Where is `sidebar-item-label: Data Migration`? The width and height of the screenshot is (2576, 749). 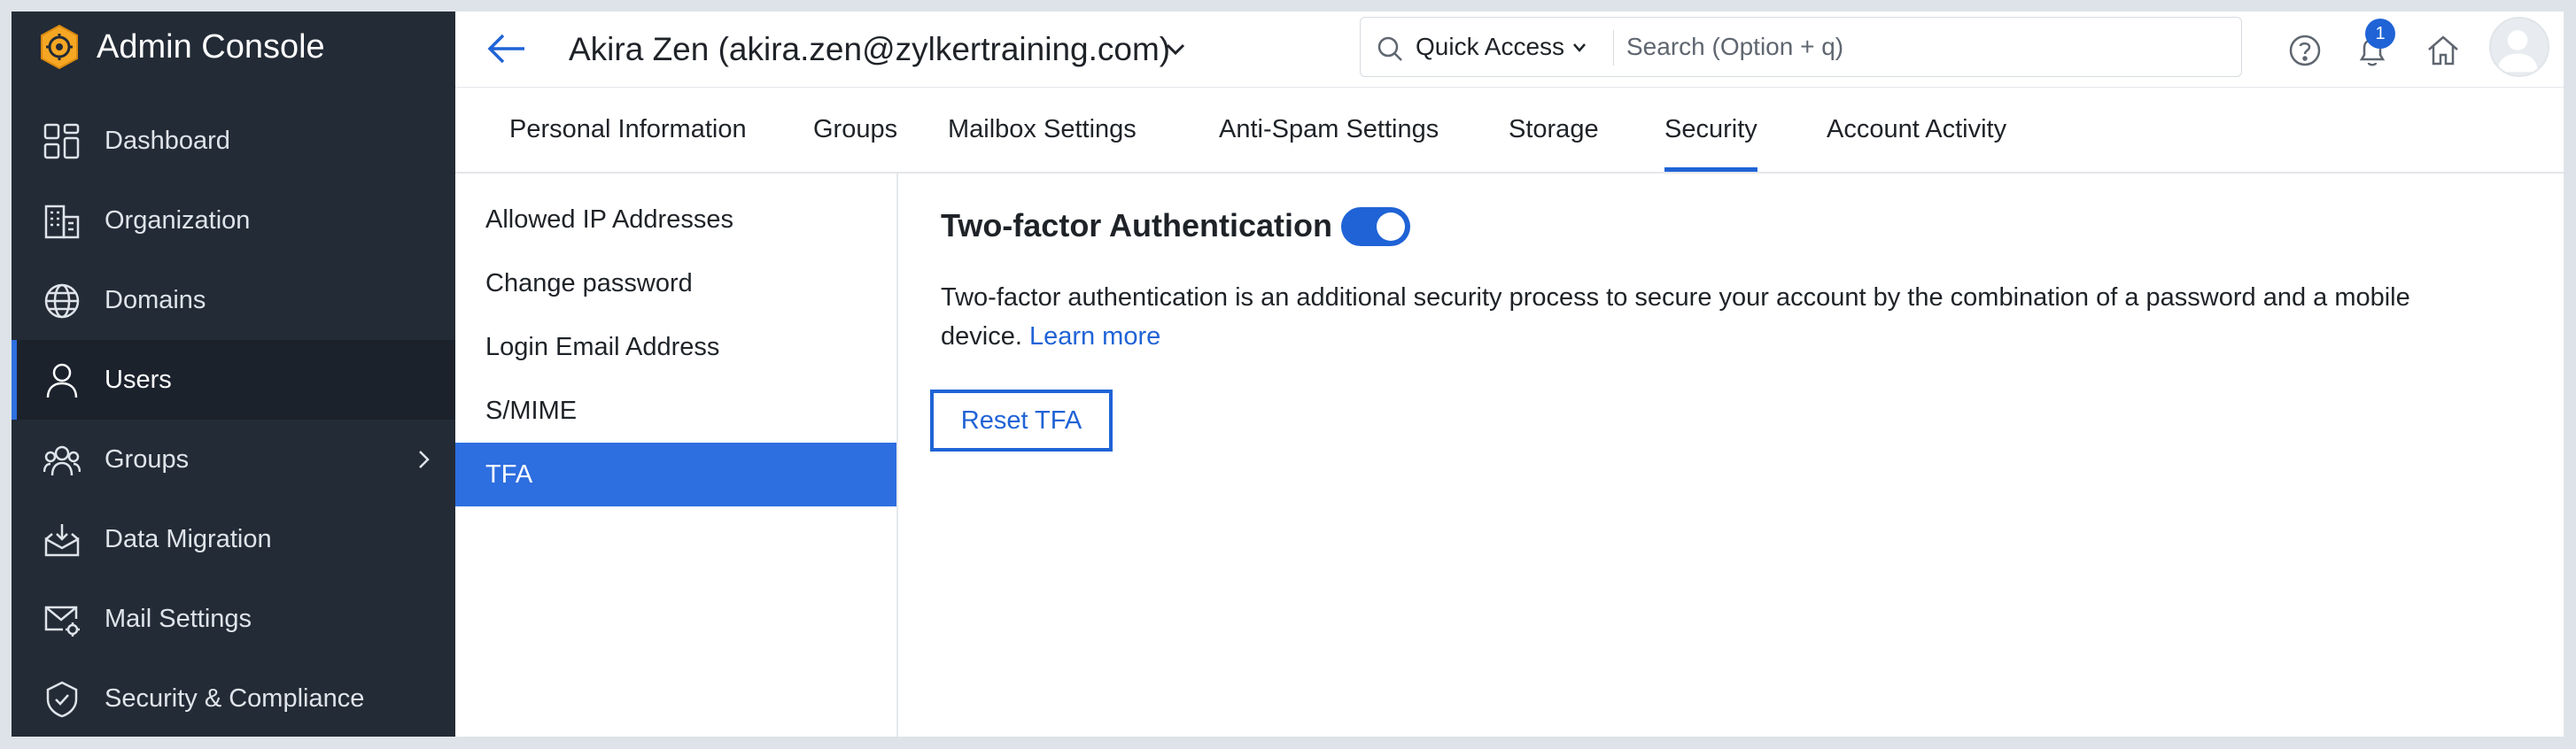
sidebar-item-label: Data Migration is located at coordinates (188, 539).